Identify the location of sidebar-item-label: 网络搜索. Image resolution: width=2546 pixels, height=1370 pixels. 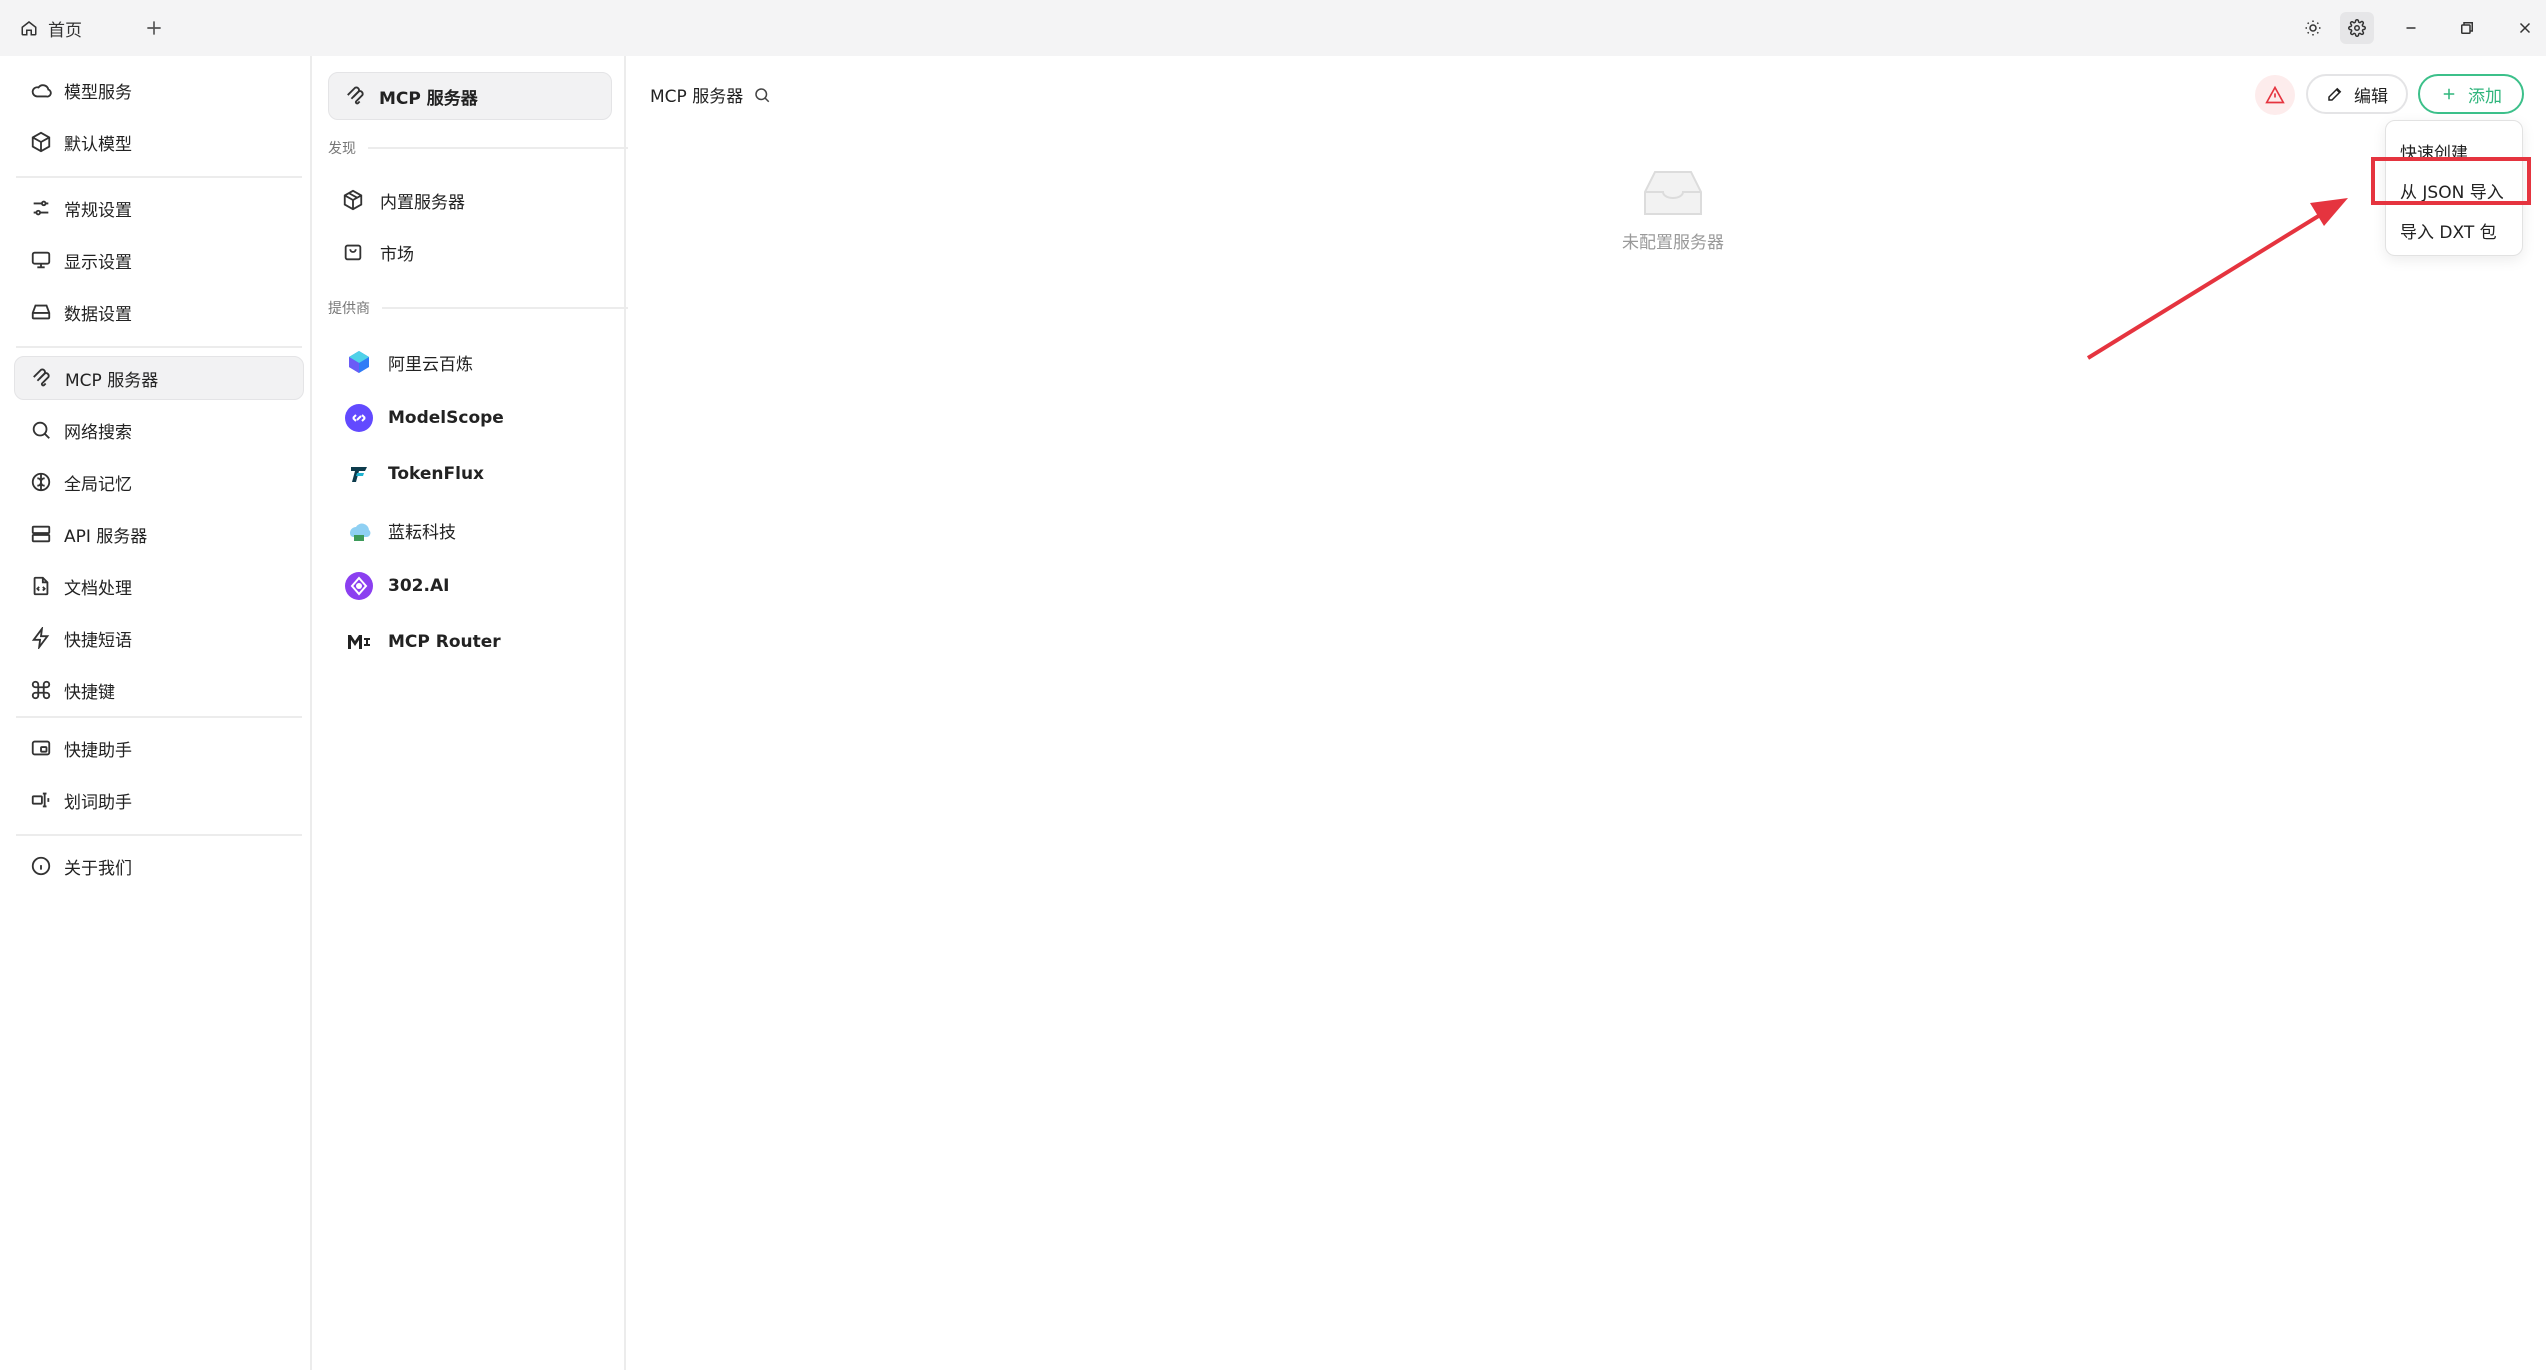
(98, 432).